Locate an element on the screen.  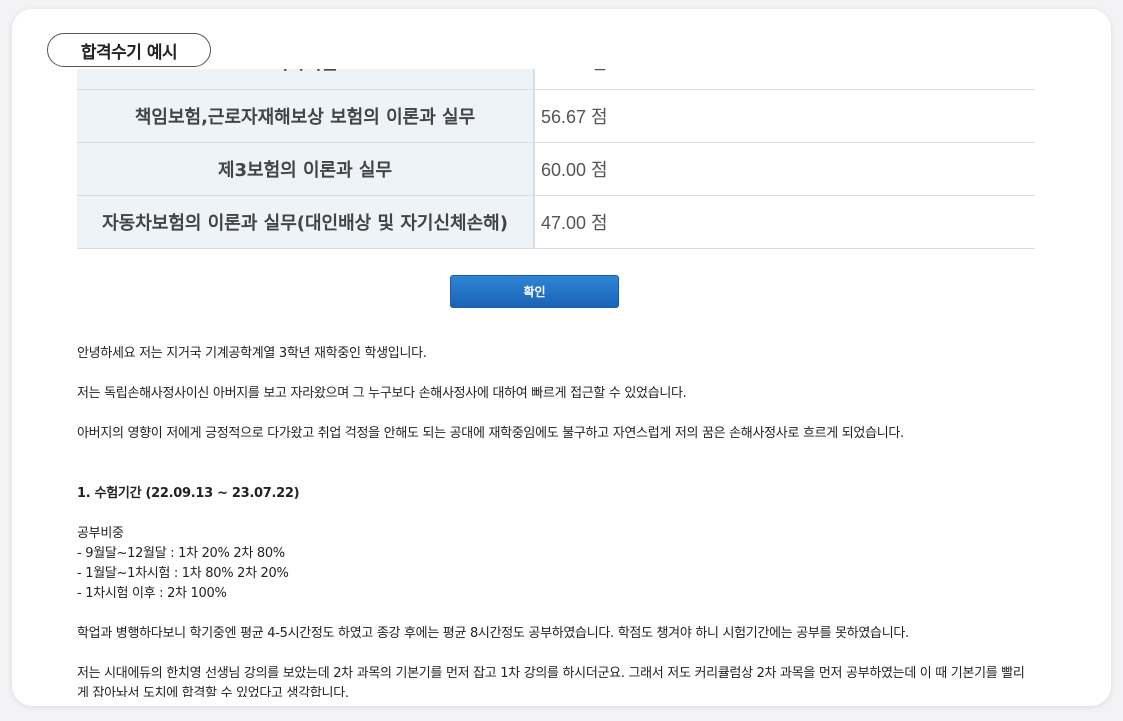
confirm-button: 확인 is located at coordinates (534, 291).